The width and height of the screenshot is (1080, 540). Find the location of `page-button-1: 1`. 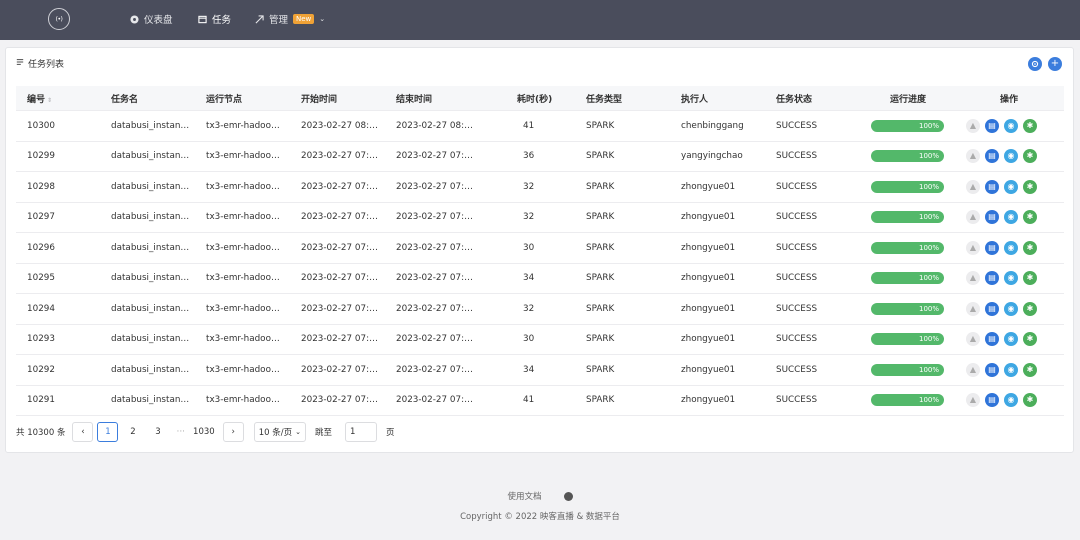

page-button-1: 1 is located at coordinates (108, 432).